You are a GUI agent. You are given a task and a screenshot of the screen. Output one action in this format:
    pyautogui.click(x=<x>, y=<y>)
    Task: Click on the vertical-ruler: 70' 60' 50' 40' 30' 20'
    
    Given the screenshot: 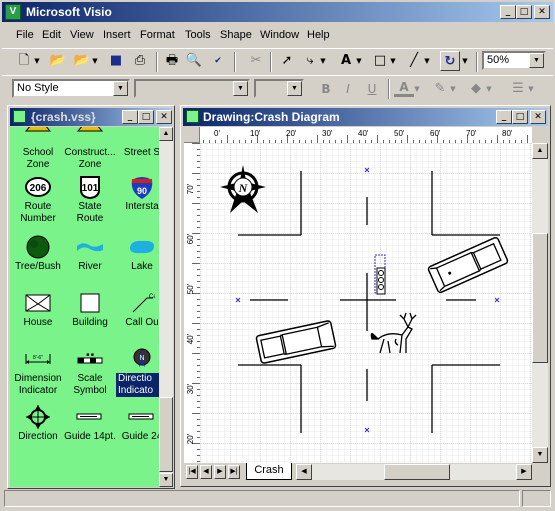 What is the action you would take?
    pyautogui.click(x=192, y=303)
    